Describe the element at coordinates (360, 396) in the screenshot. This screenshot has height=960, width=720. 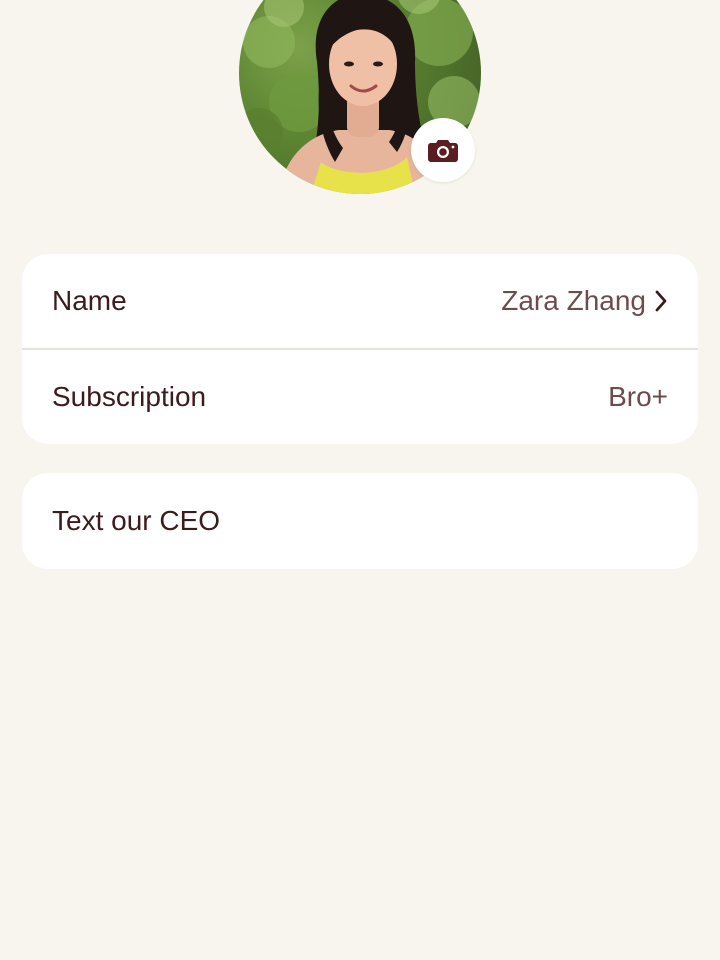
I see `subscription-row: Subscription Bro+` at that location.